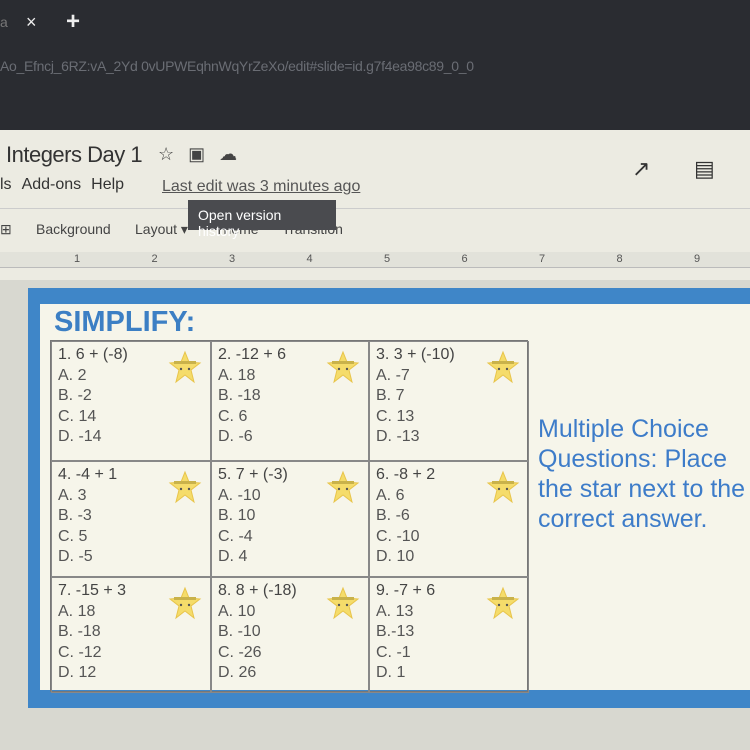 The image size is (750, 750). I want to click on answer-option: B. -6, so click(393, 515).